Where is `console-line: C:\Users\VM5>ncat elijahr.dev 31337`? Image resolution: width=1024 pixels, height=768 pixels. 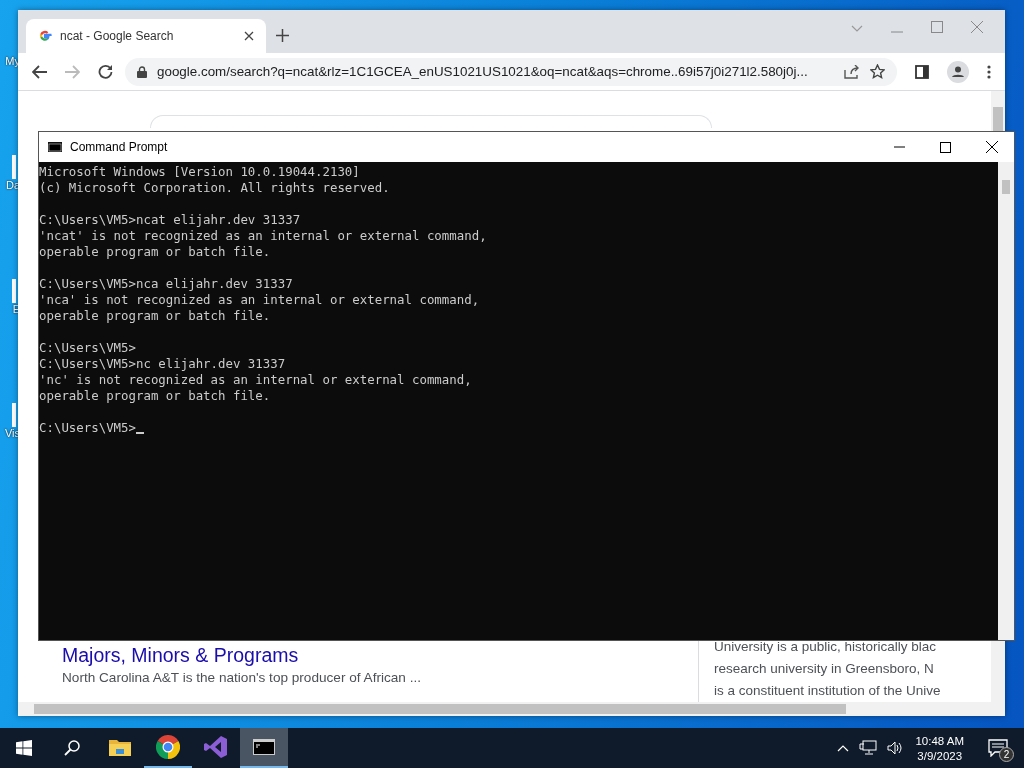 console-line: C:\Users\VM5>ncat elijahr.dev 31337 is located at coordinates (170, 220).